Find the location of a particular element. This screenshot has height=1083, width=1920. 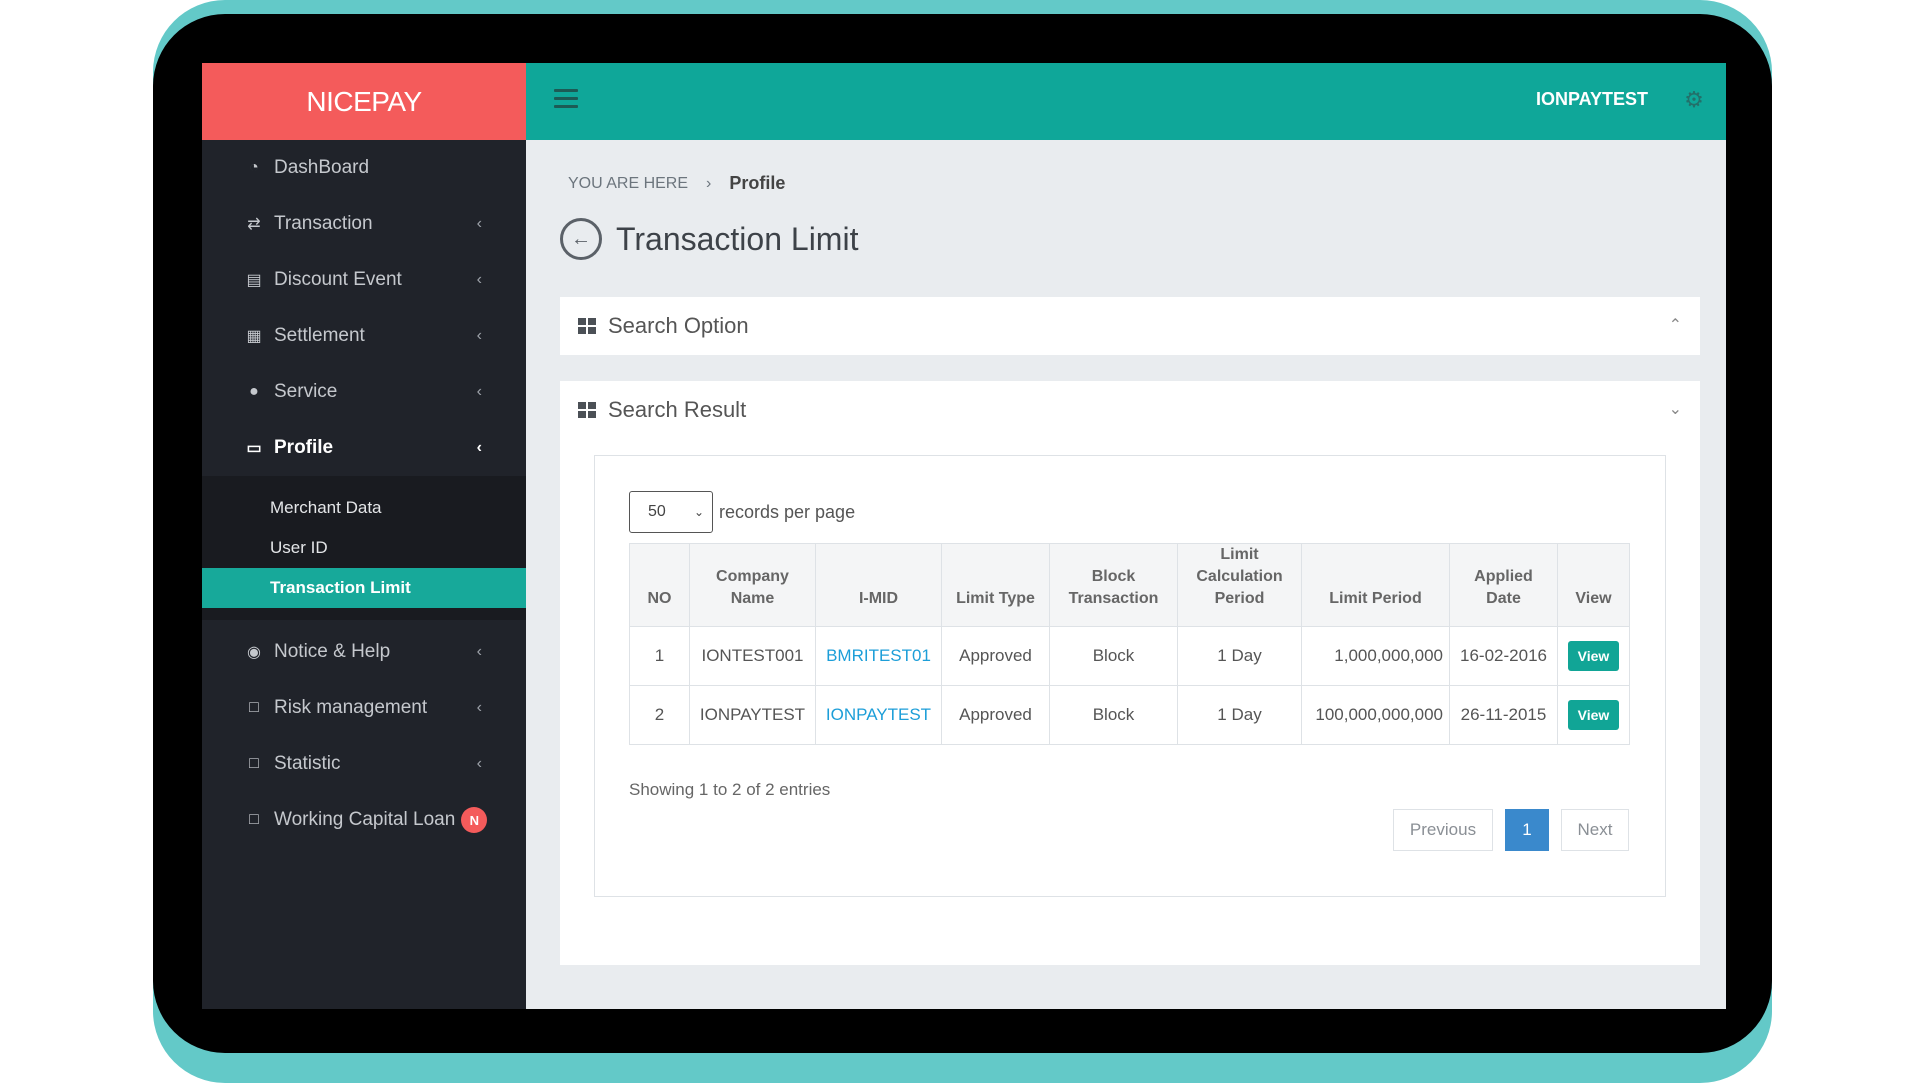

cell-imid: IONPAYTEST is located at coordinates (878, 715).